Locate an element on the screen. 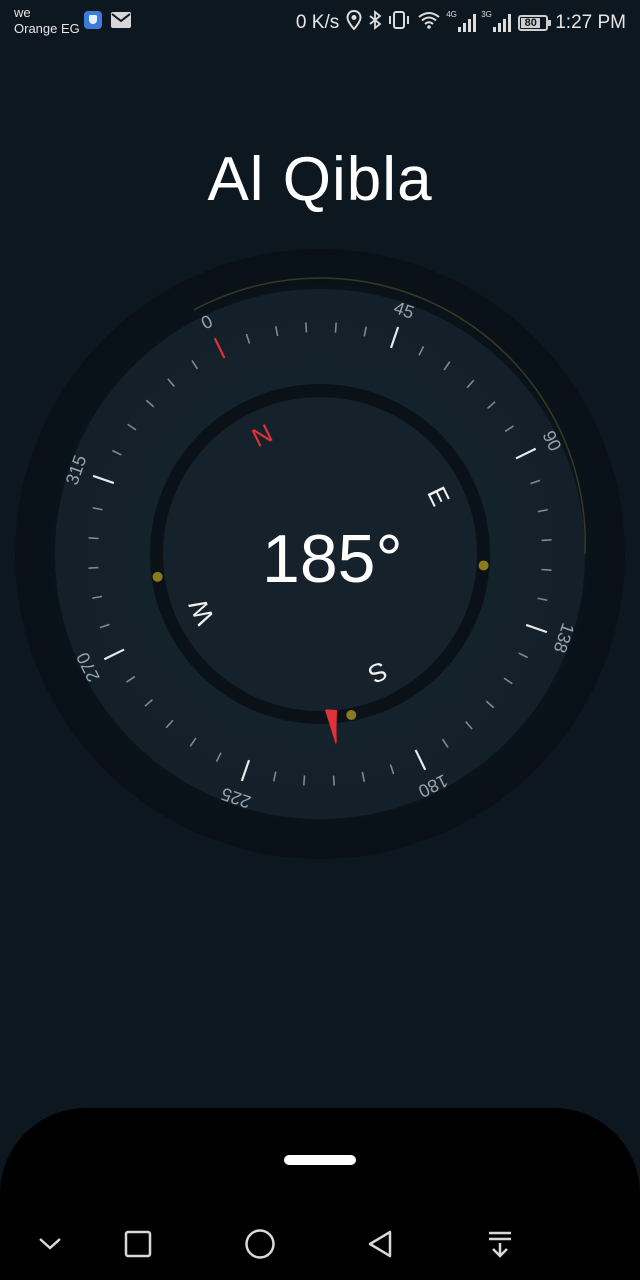 The width and height of the screenshot is (640, 1280). recents-icon is located at coordinates (138, 1244).